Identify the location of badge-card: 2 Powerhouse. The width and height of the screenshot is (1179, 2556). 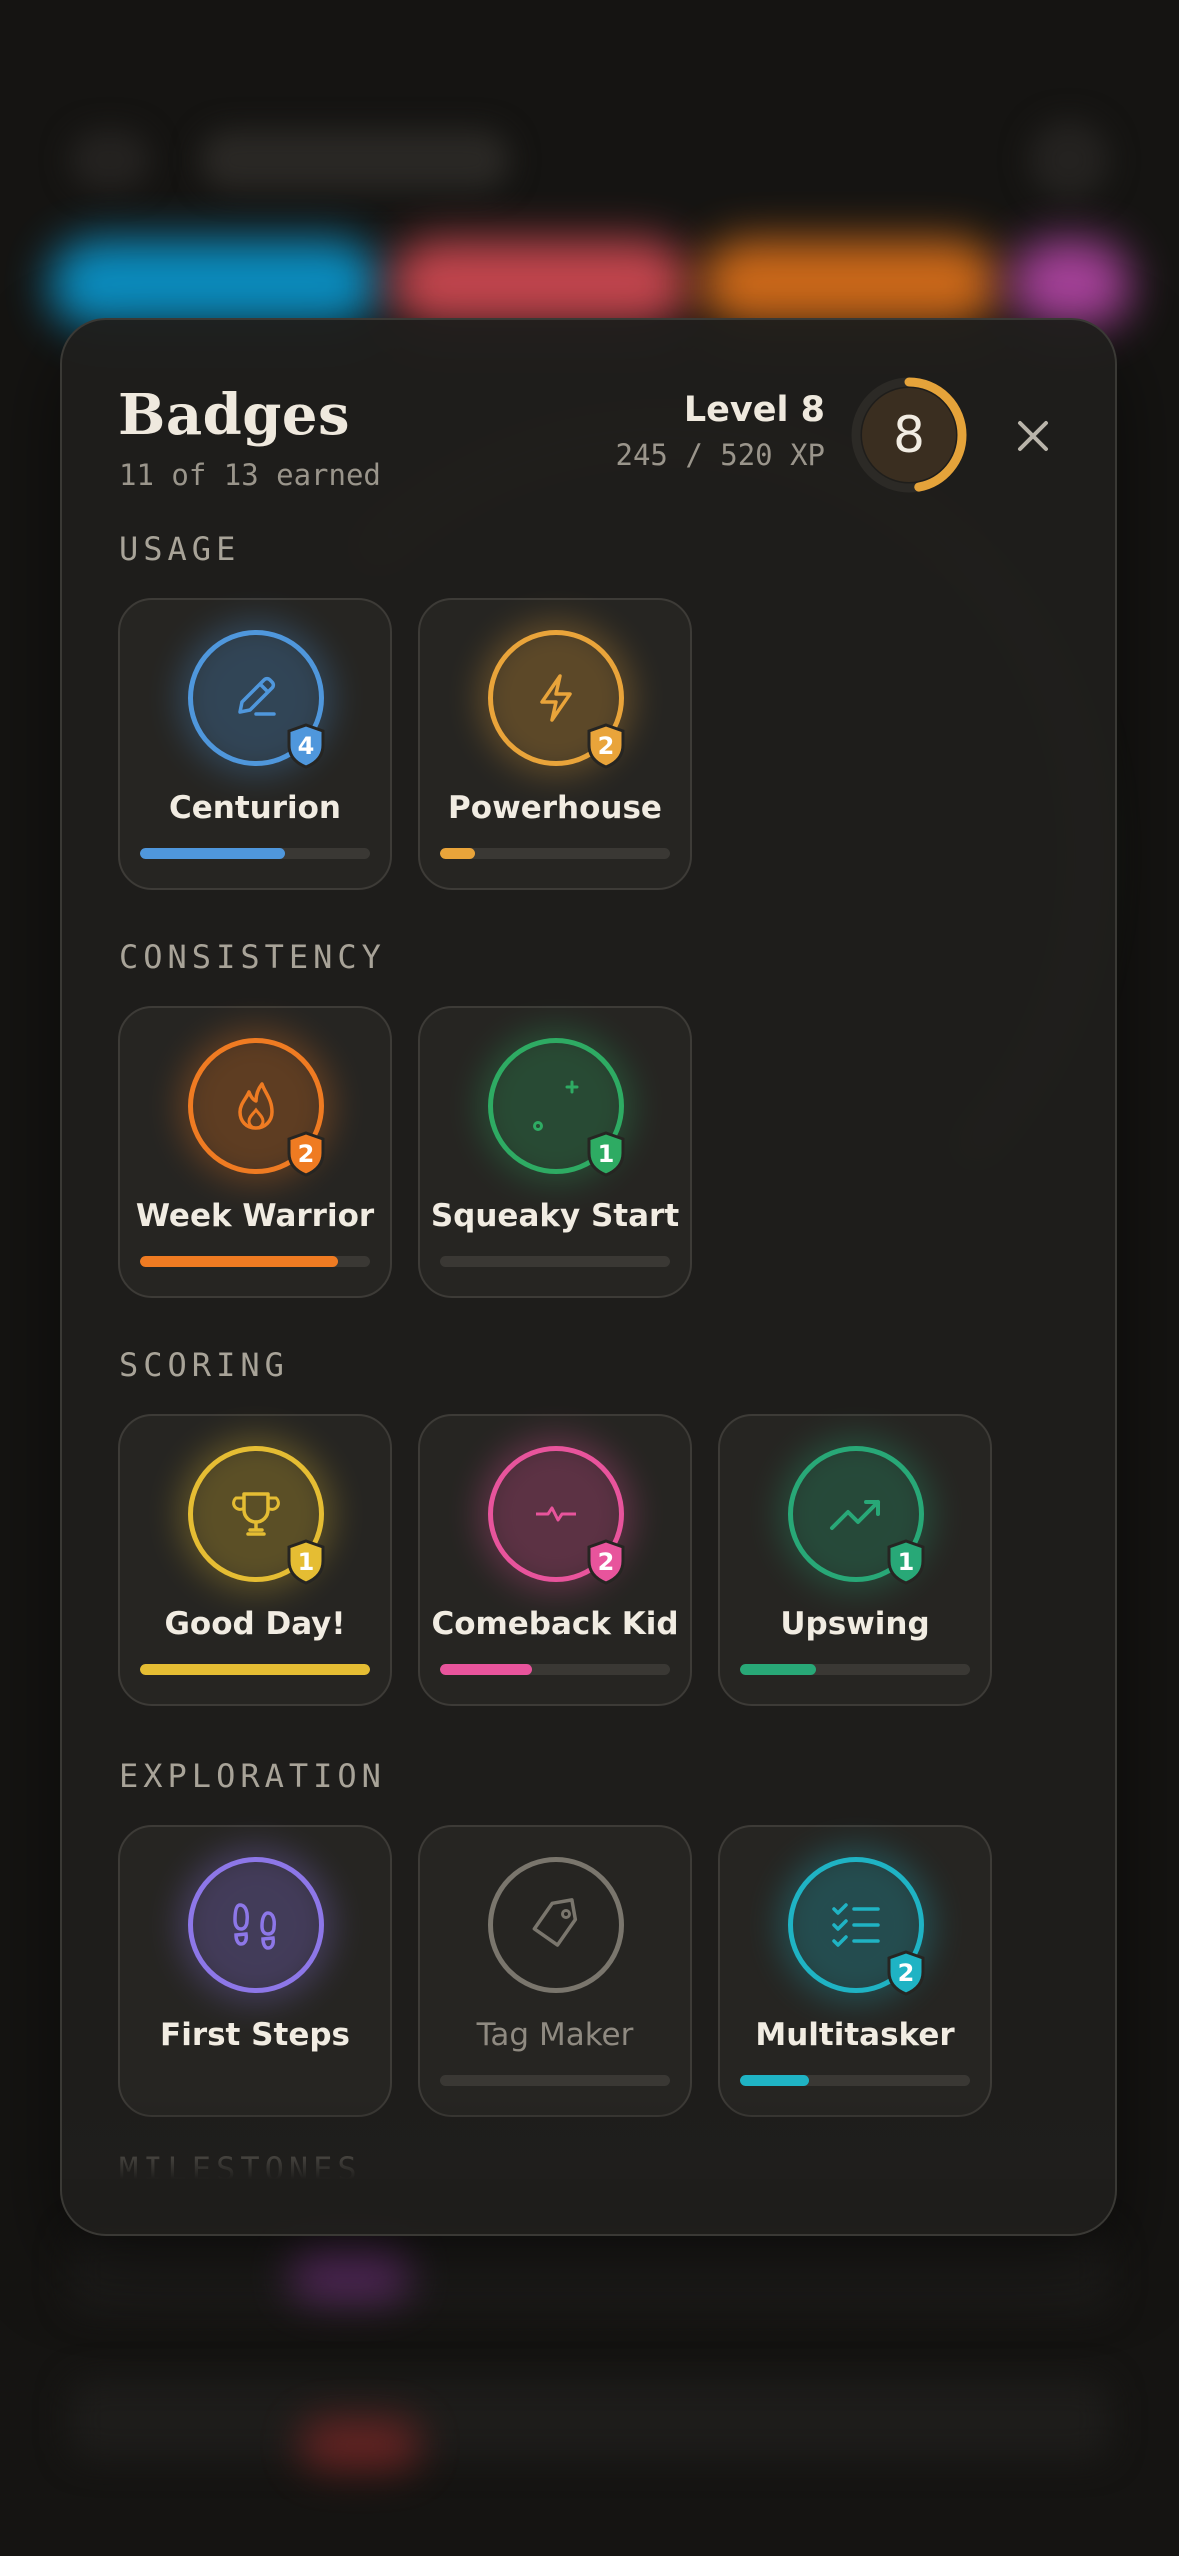
(555, 744).